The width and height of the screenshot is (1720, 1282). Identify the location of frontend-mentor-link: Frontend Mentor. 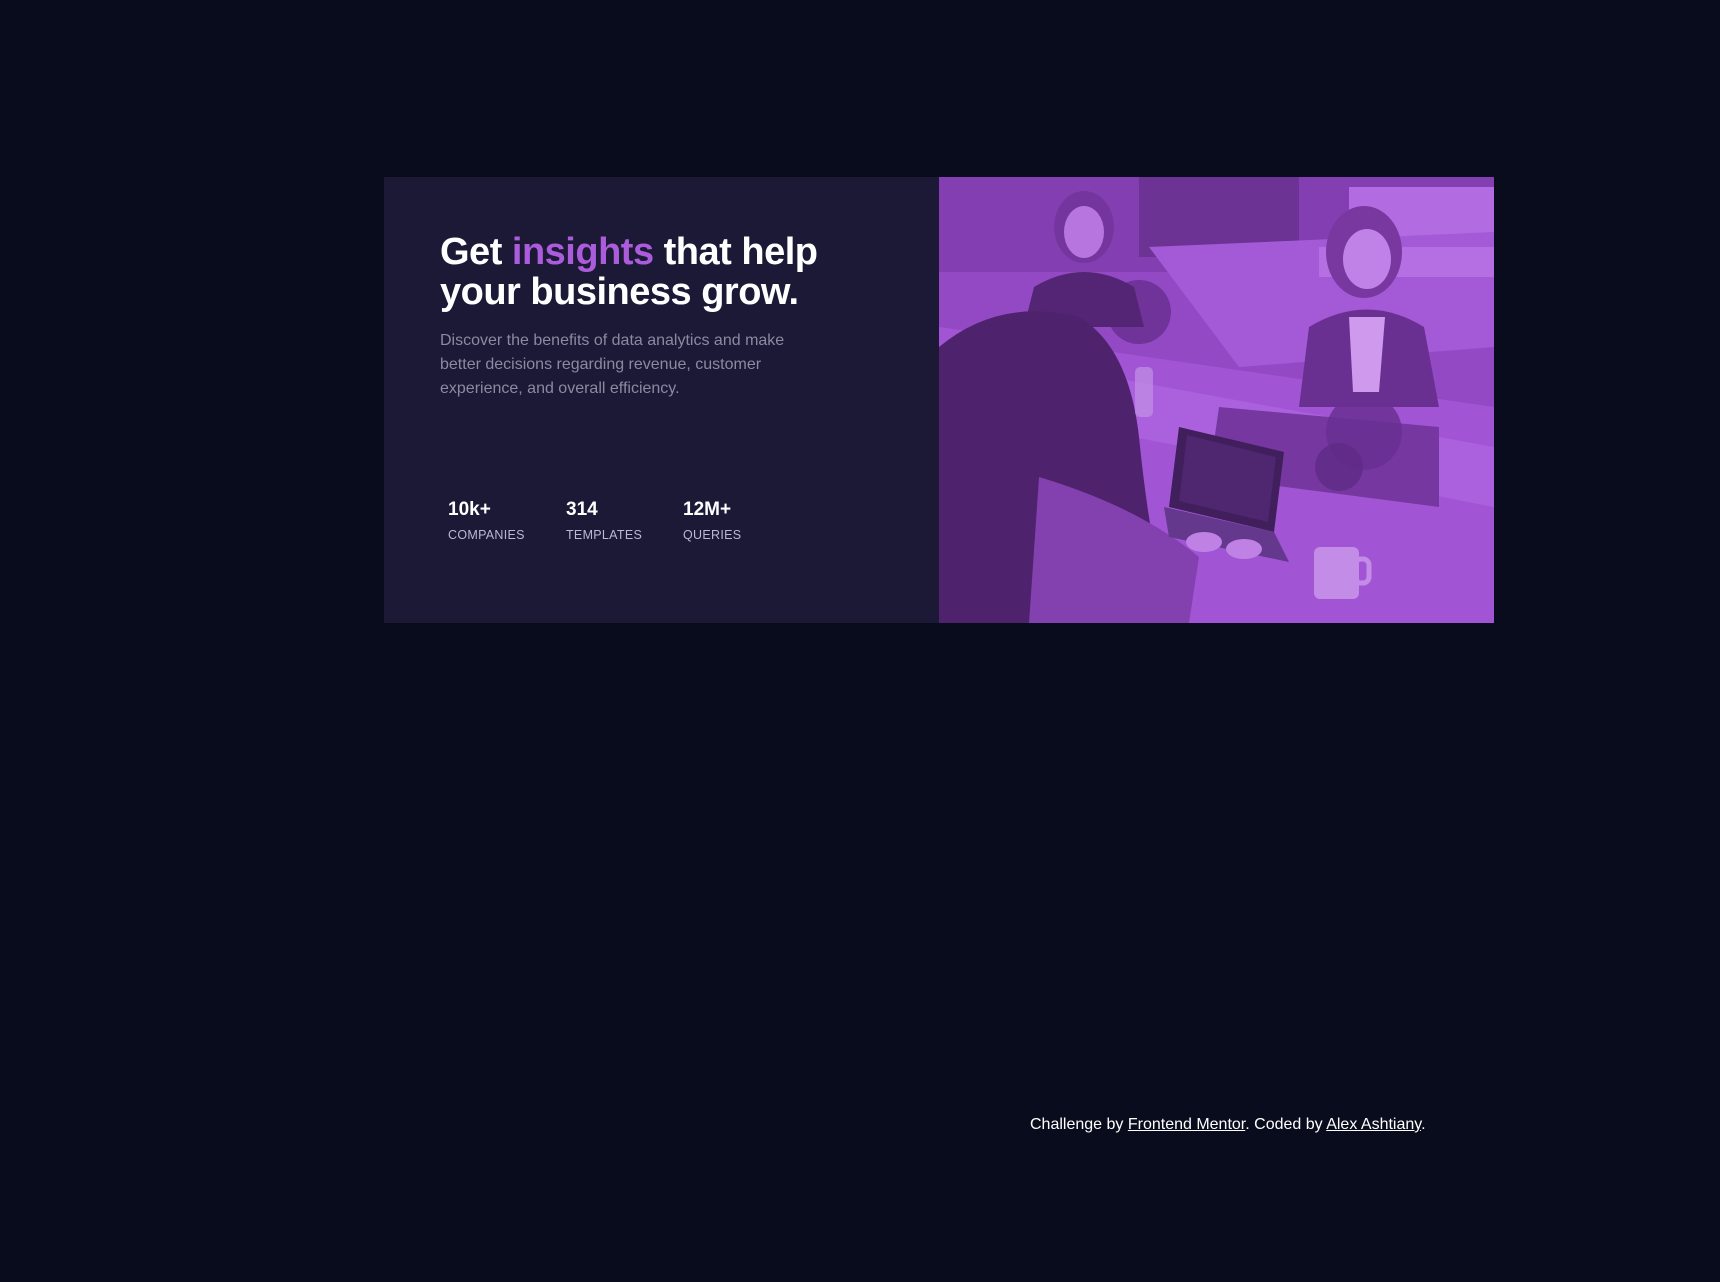
(1186, 1124).